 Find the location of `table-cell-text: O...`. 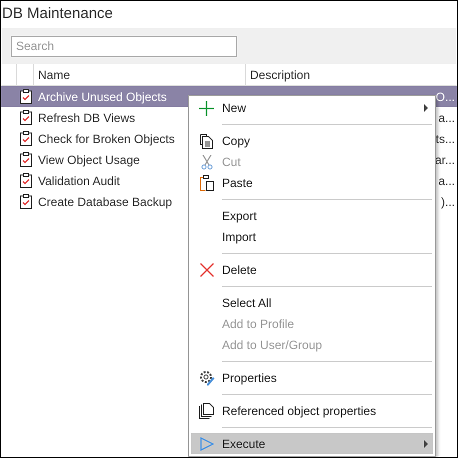

table-cell-text: O... is located at coordinates (445, 97).